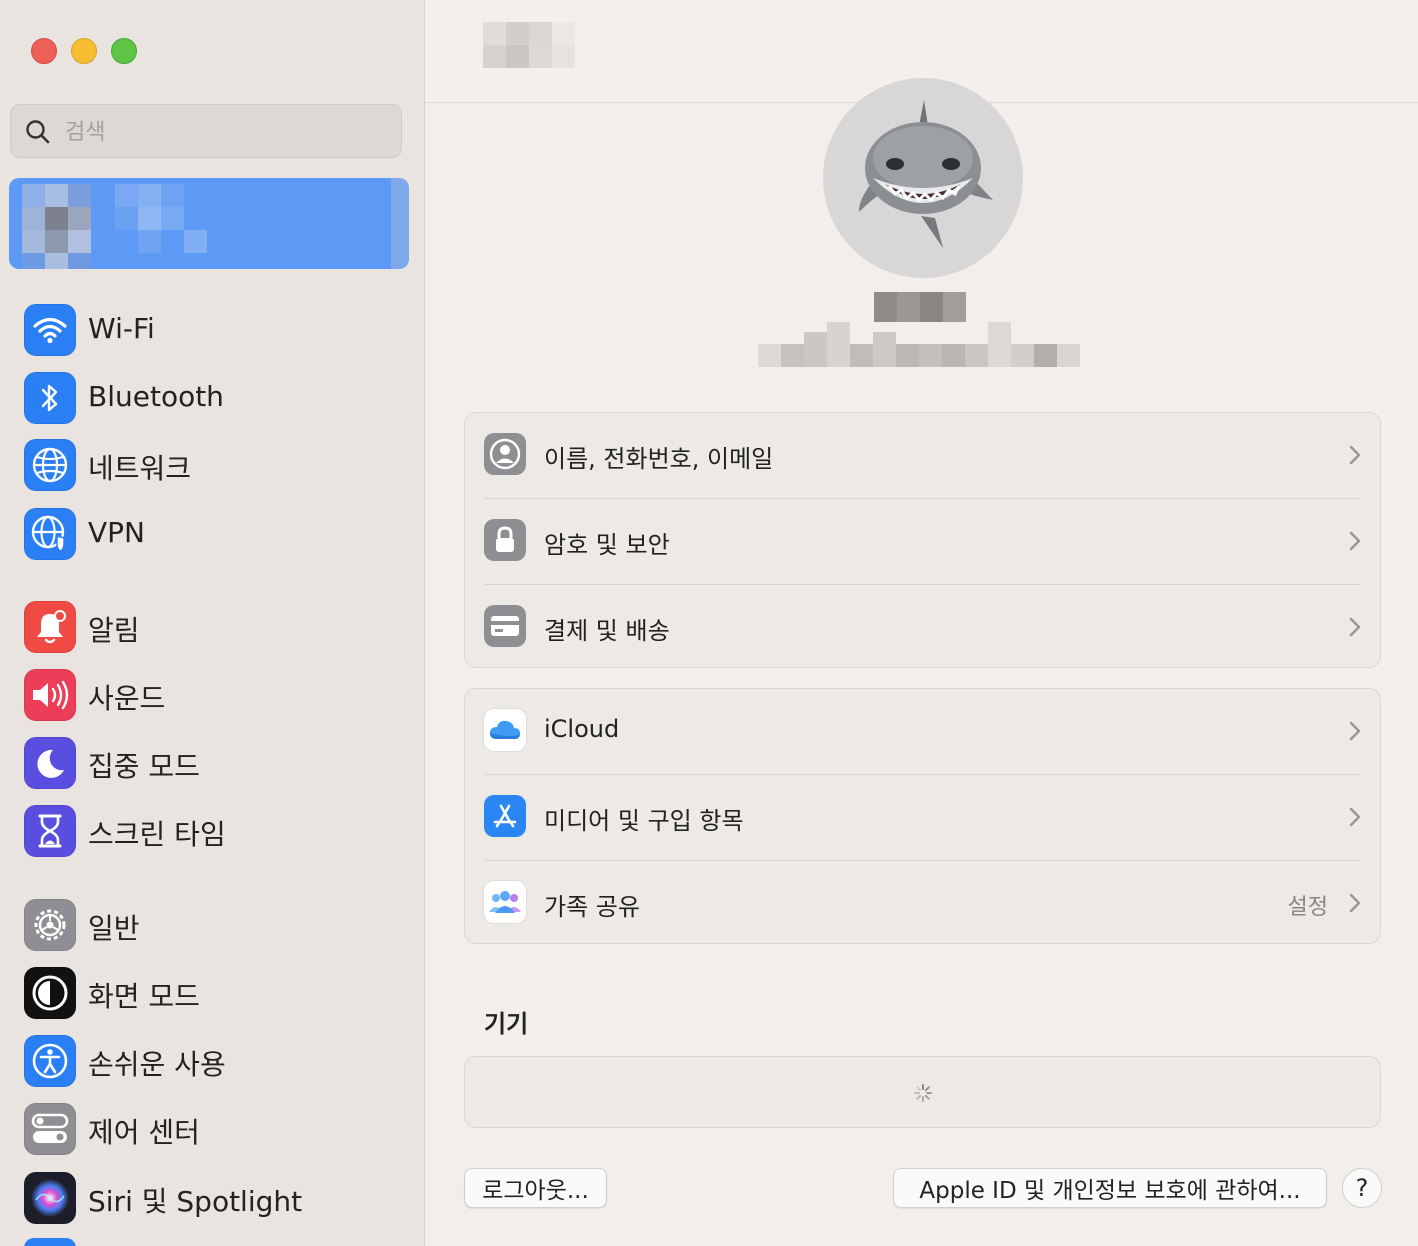 This screenshot has width=1418, height=1246. I want to click on sidebar-item-label: 집중 모드, so click(144, 766).